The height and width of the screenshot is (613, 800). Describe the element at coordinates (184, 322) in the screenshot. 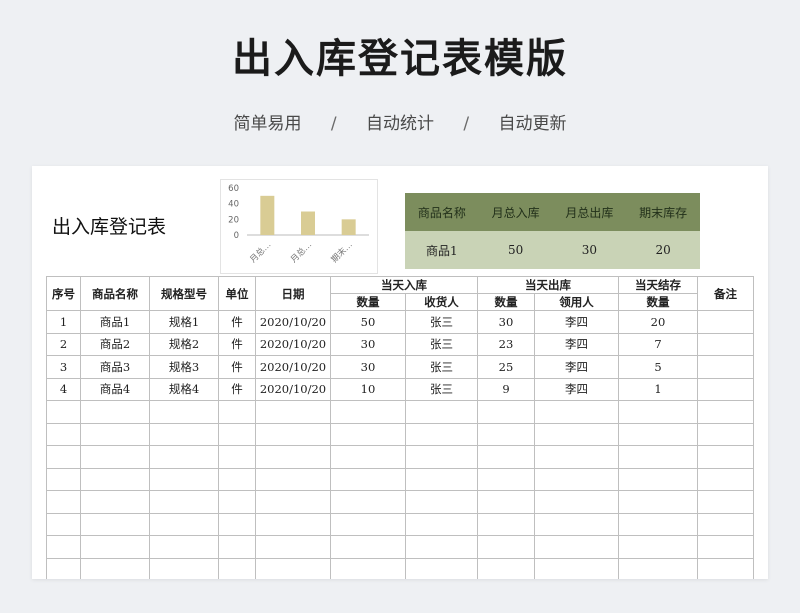

I see `table-cell: 规格1` at that location.